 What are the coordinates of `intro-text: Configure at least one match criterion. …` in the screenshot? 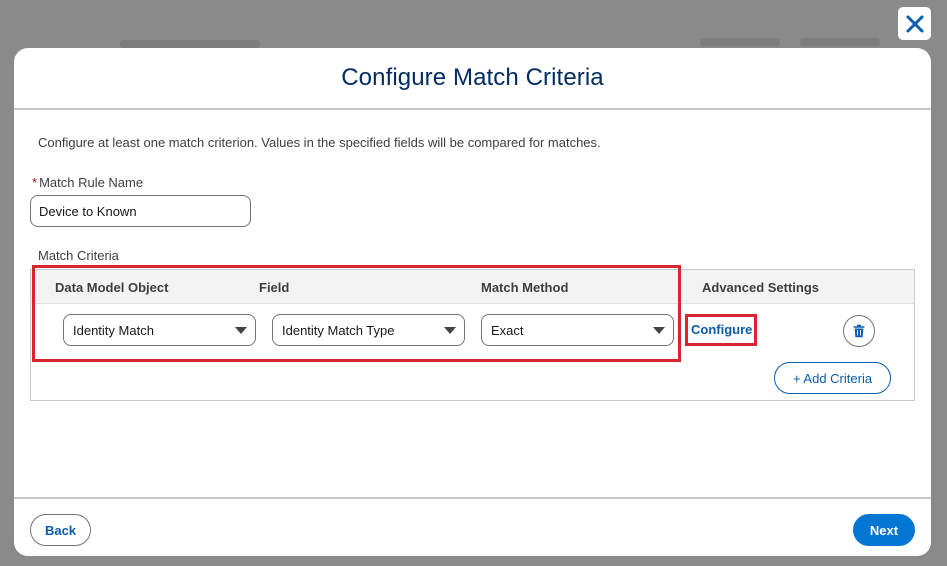 It's located at (319, 142).